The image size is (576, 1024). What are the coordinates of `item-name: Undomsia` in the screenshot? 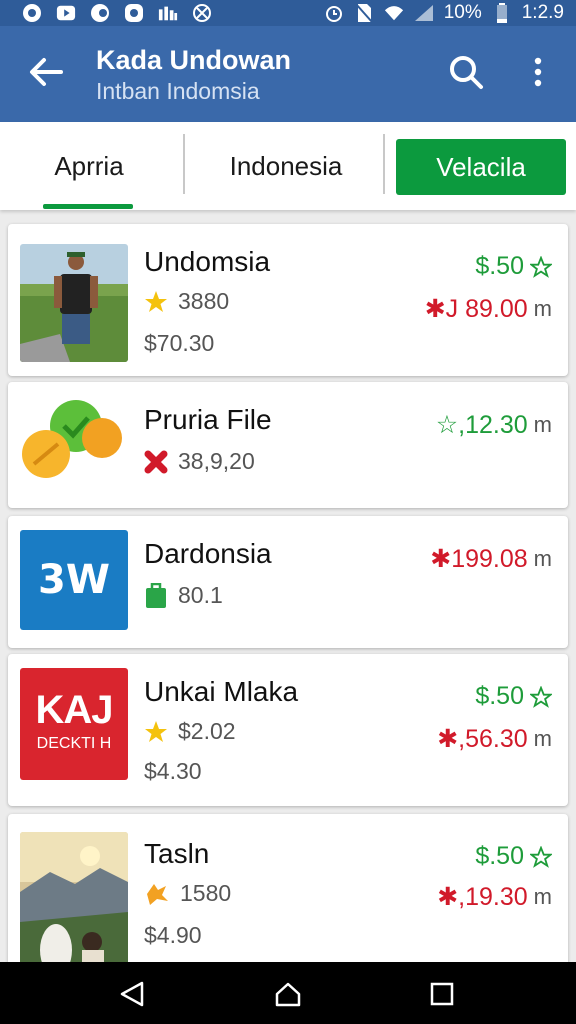 It's located at (207, 261).